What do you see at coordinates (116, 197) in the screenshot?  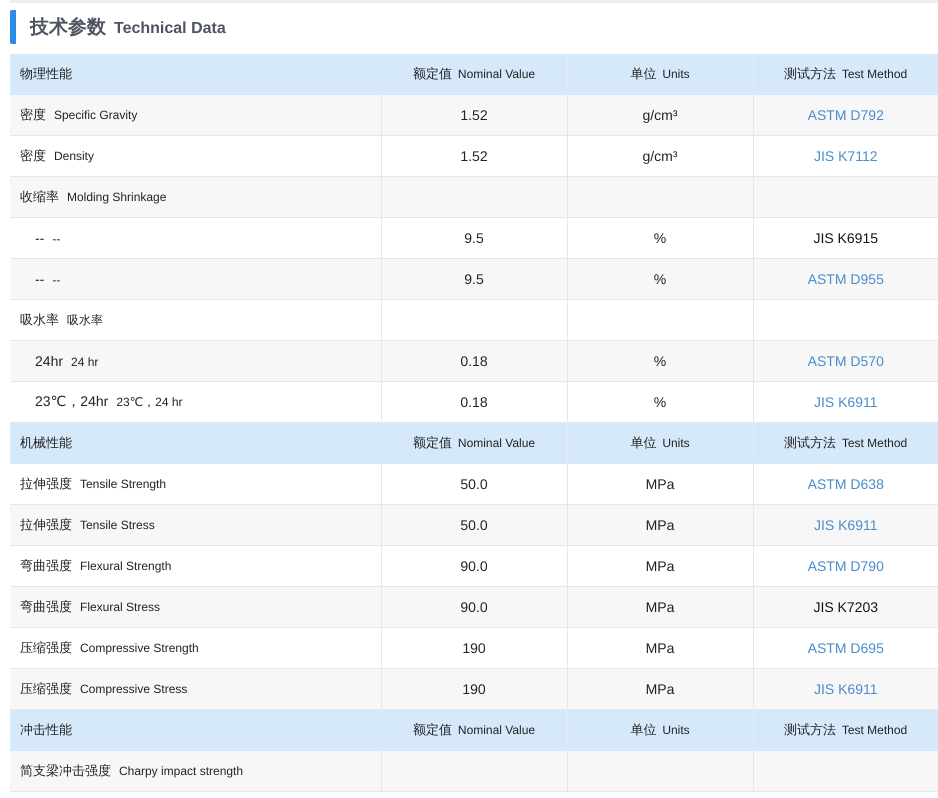 I see `property-name-en: Molding Shrinkage` at bounding box center [116, 197].